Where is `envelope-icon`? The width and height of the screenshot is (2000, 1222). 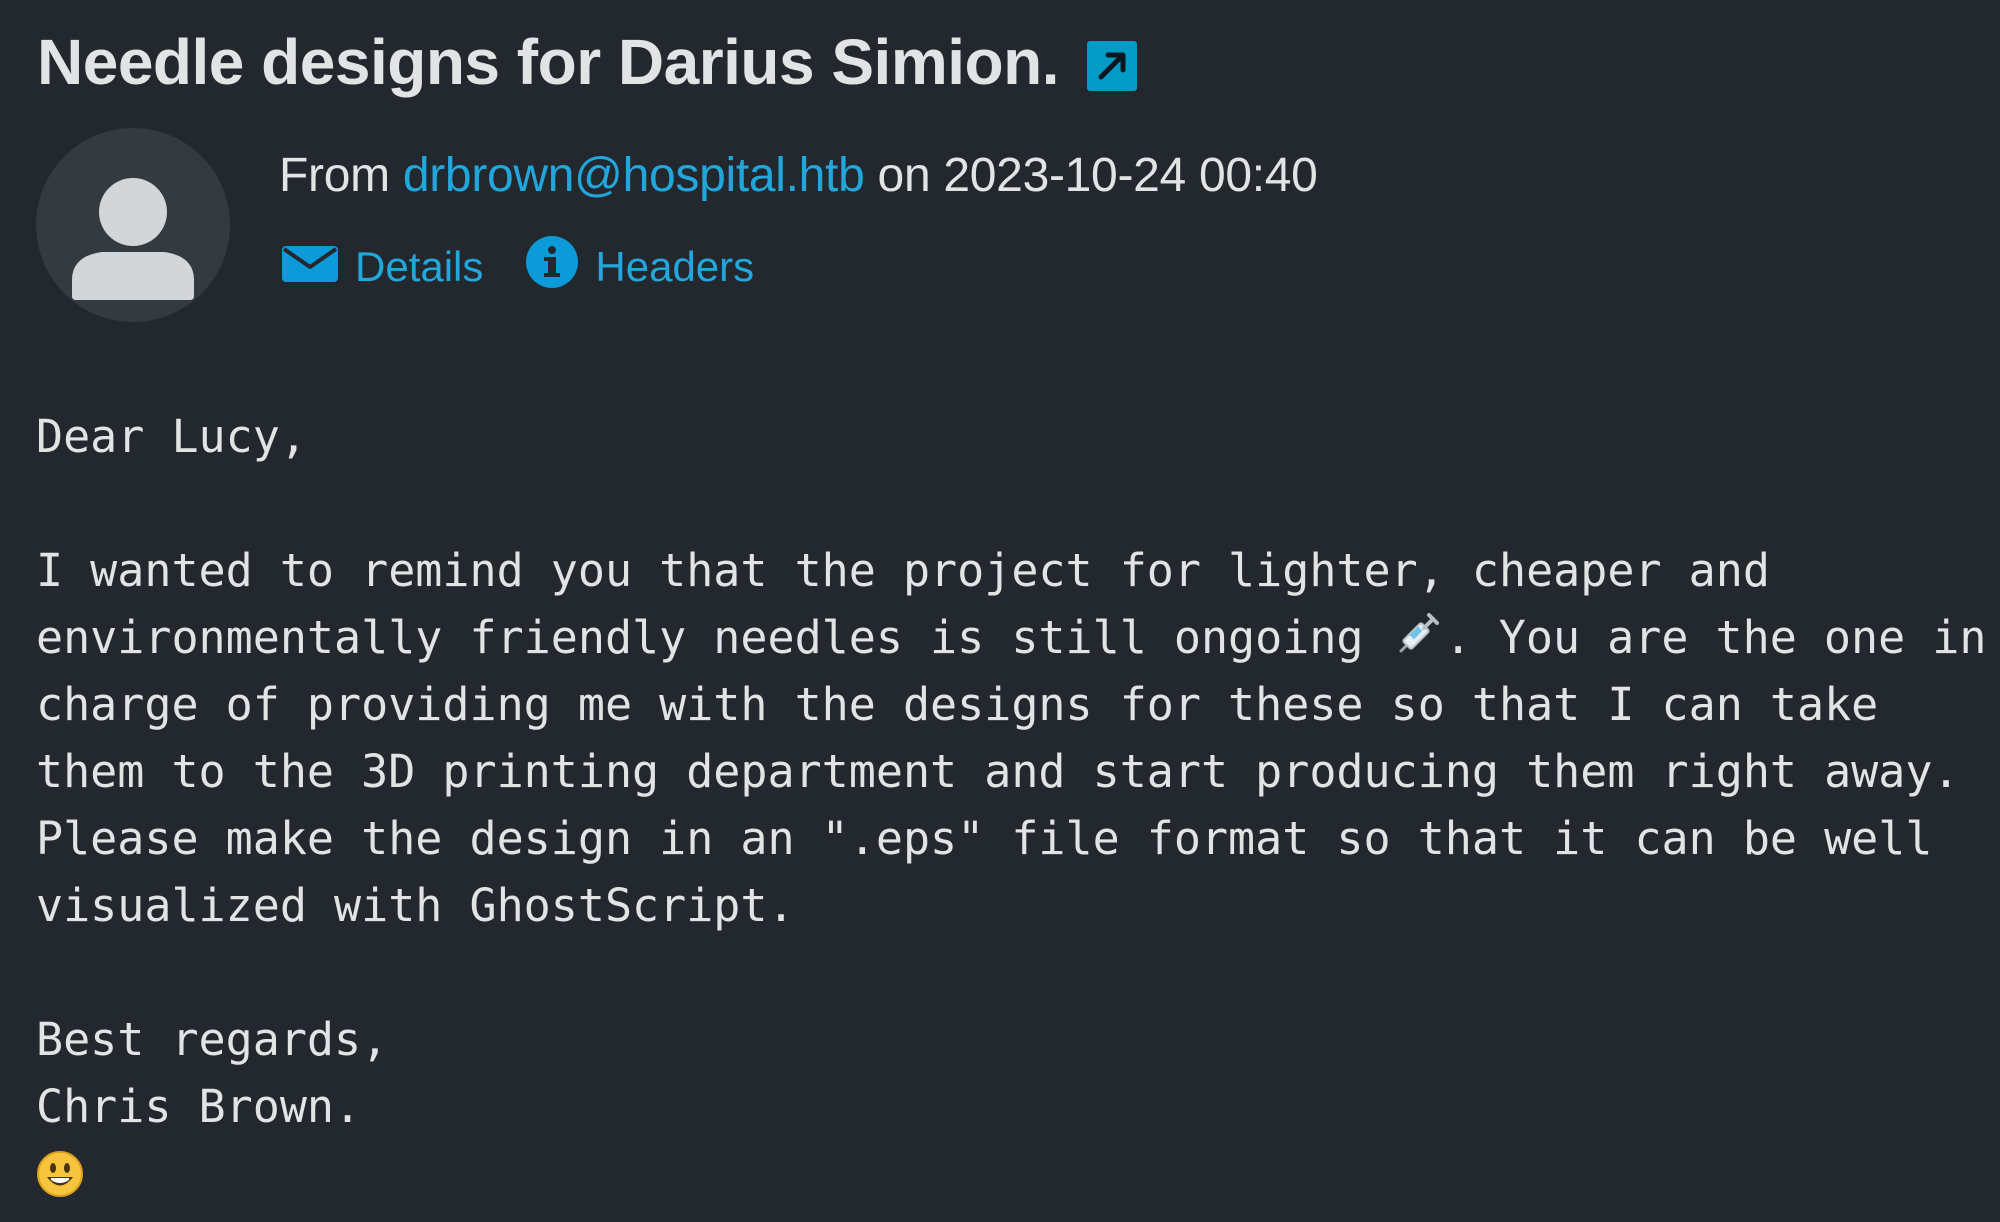 envelope-icon is located at coordinates (310, 267).